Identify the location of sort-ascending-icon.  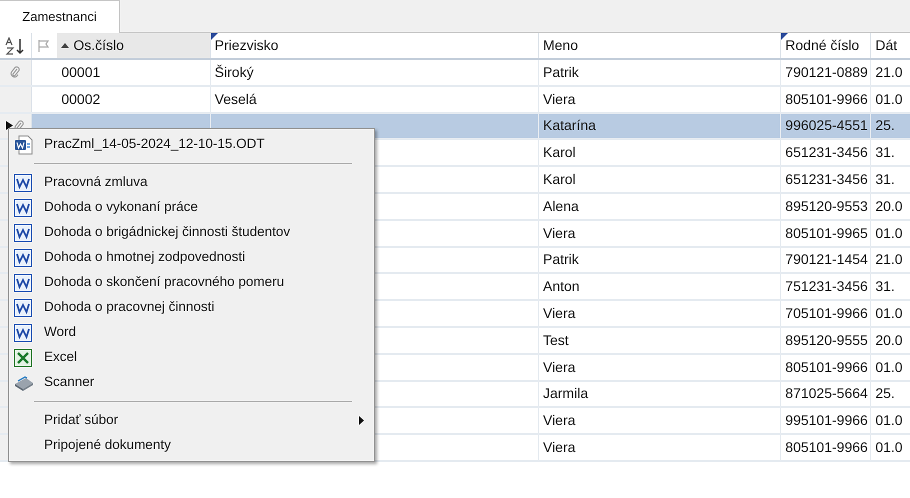
(65, 45).